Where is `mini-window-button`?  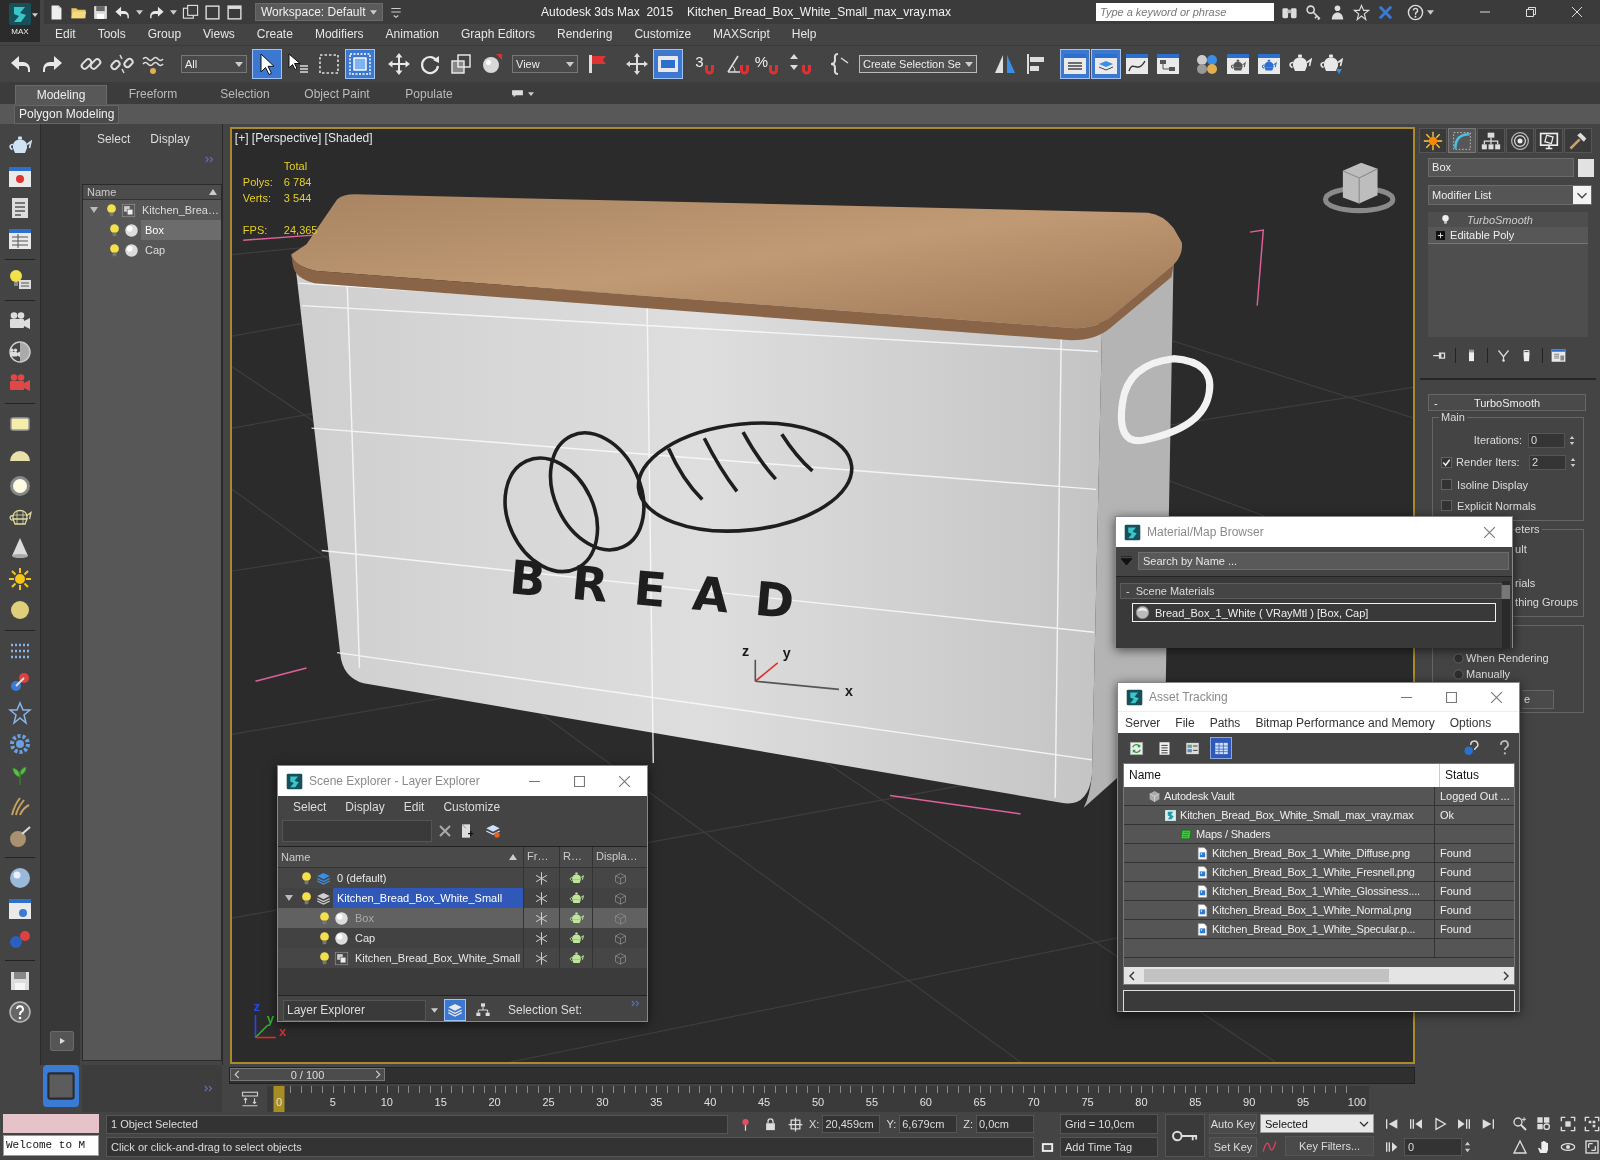 mini-window-button is located at coordinates (61, 1086).